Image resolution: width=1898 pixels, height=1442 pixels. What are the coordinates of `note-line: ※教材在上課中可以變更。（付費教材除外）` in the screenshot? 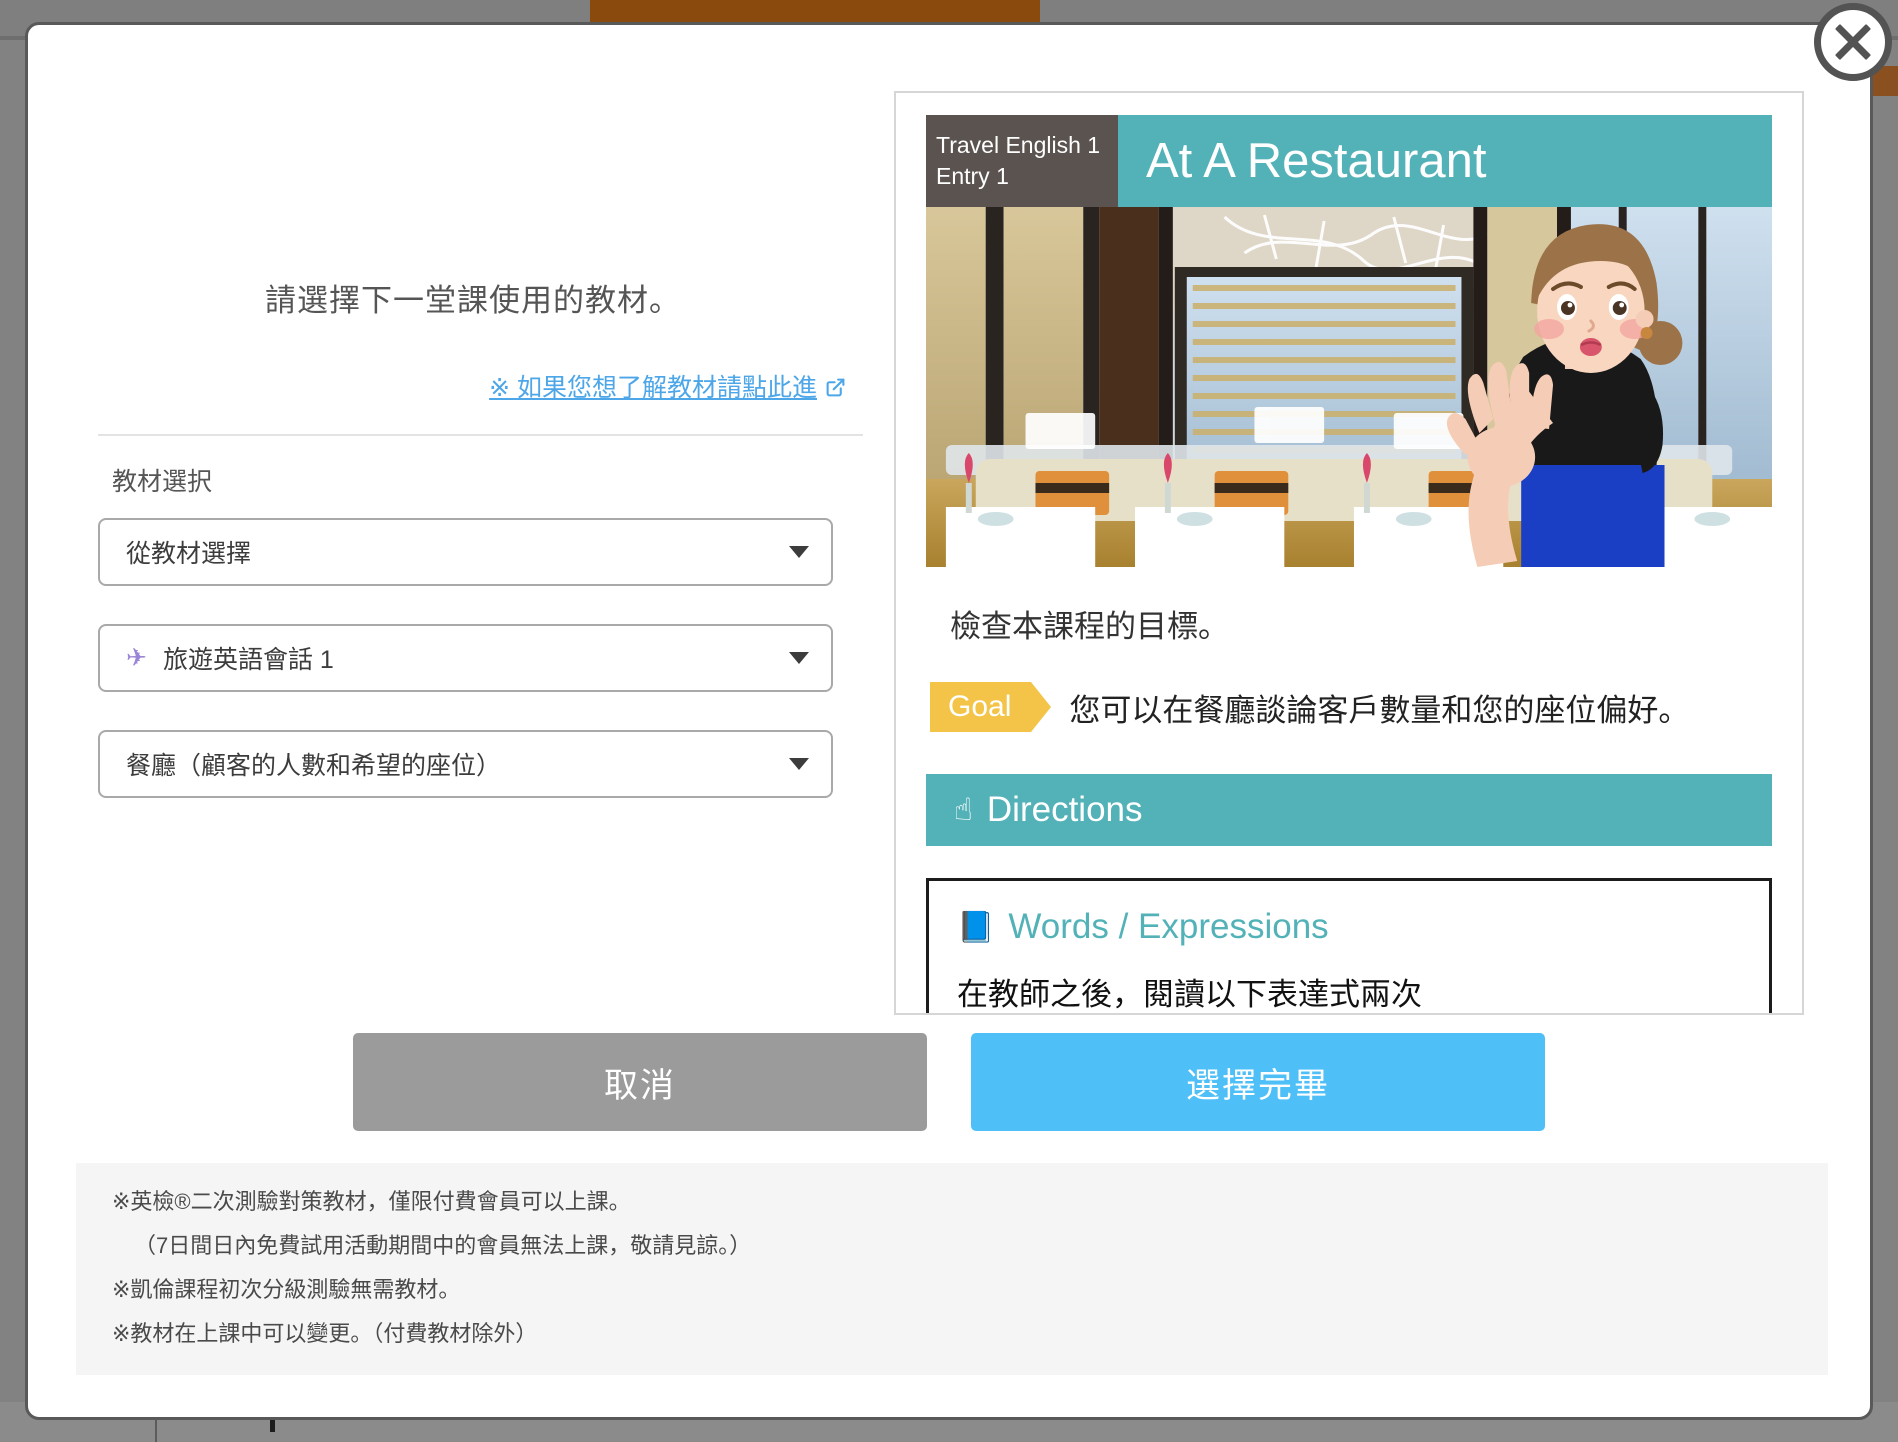 It's located at (325, 1333).